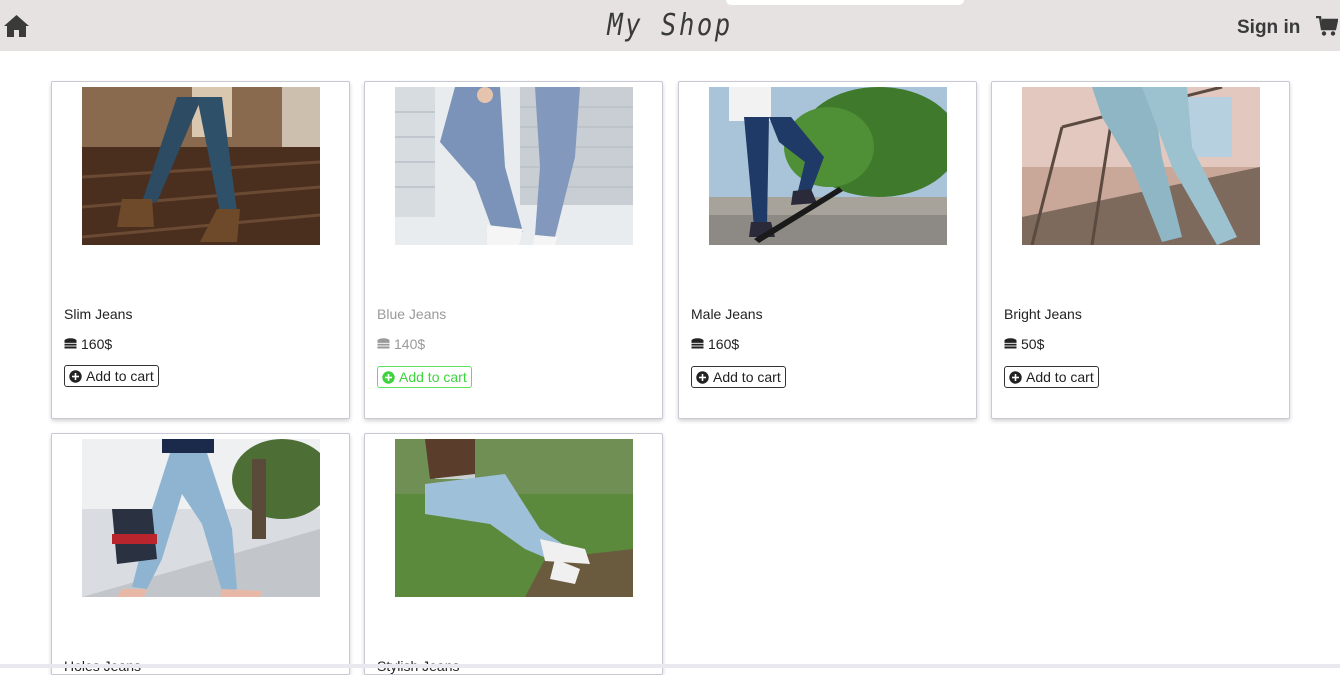 The height and width of the screenshot is (675, 1340). What do you see at coordinates (670, 666) in the screenshot?
I see `bottom-edge` at bounding box center [670, 666].